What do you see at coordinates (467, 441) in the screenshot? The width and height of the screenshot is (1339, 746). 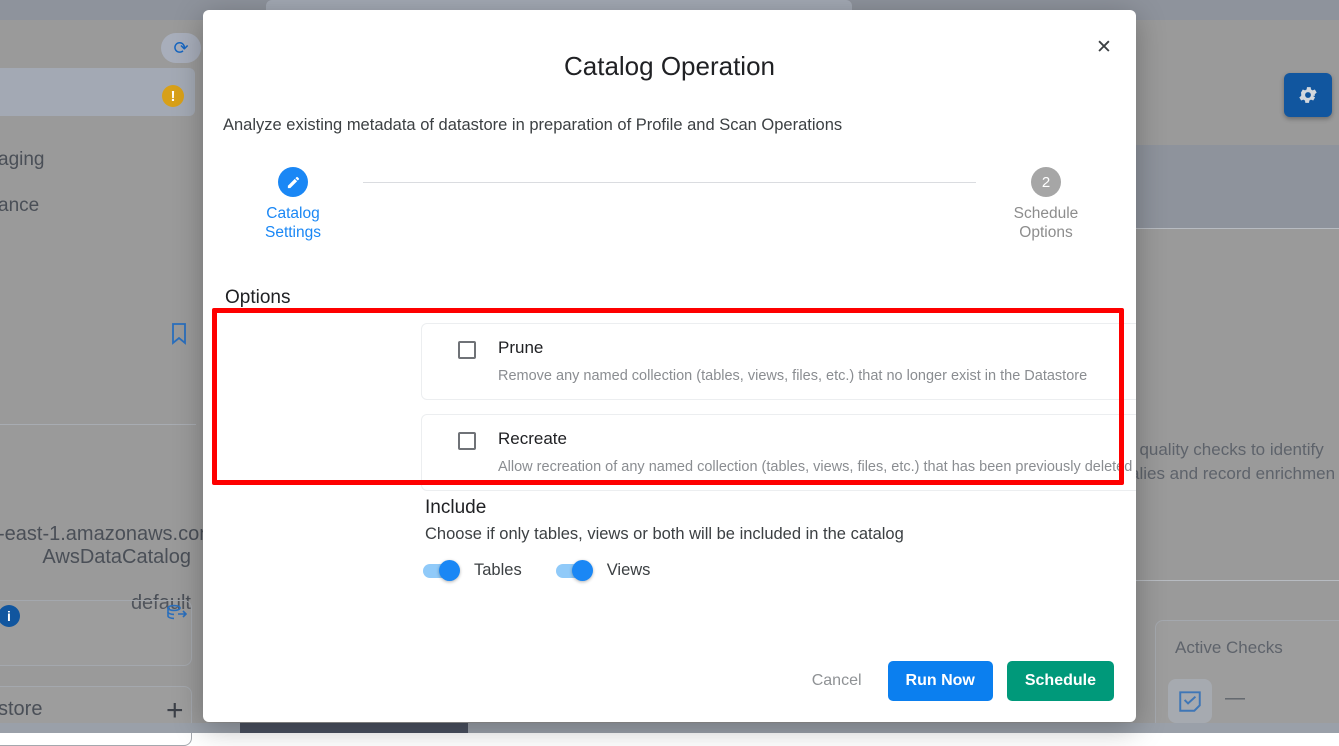 I see `recreate-checkbox` at bounding box center [467, 441].